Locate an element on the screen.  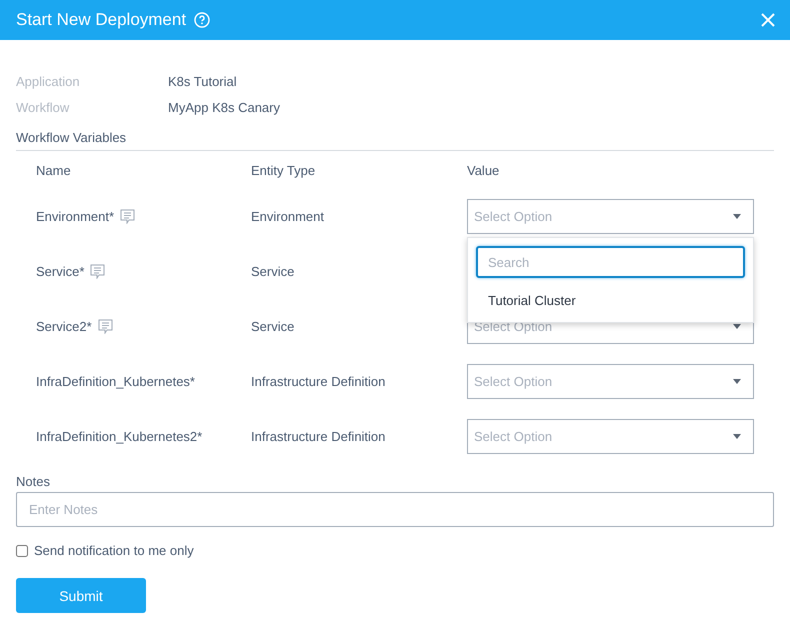
field-value: MyApp K8s Canary is located at coordinates (224, 107).